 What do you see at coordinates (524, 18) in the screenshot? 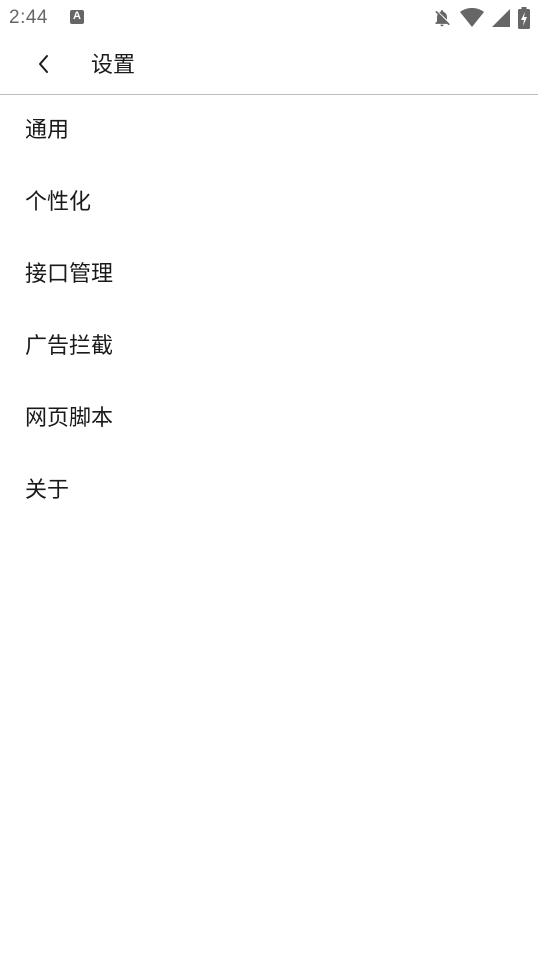
I see `battery-charging-icon` at bounding box center [524, 18].